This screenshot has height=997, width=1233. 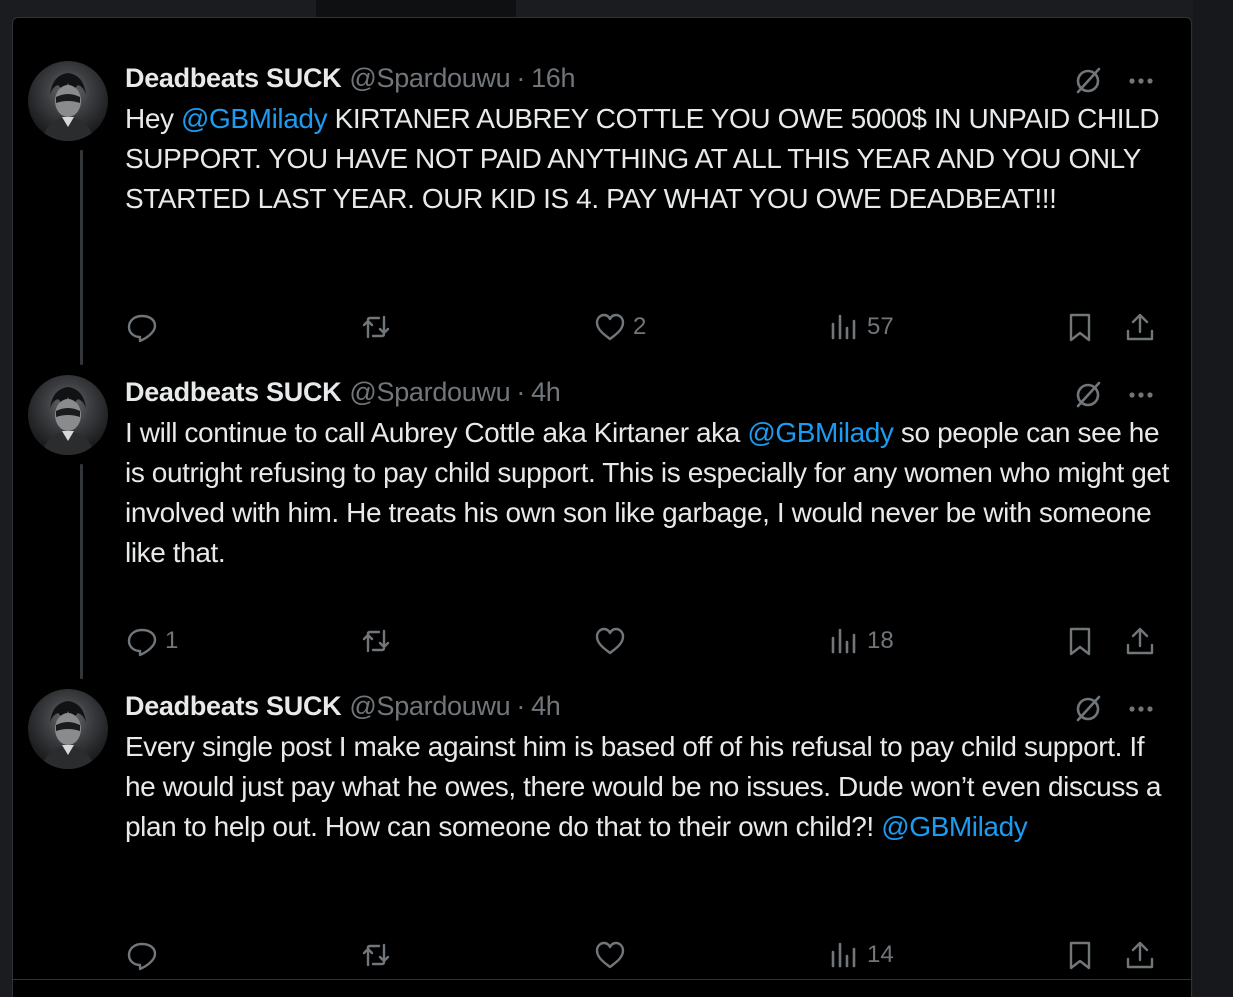 I want to click on tweet-header: Deadbeats SUCK @Spardouwu · 16h, so click(x=350, y=78).